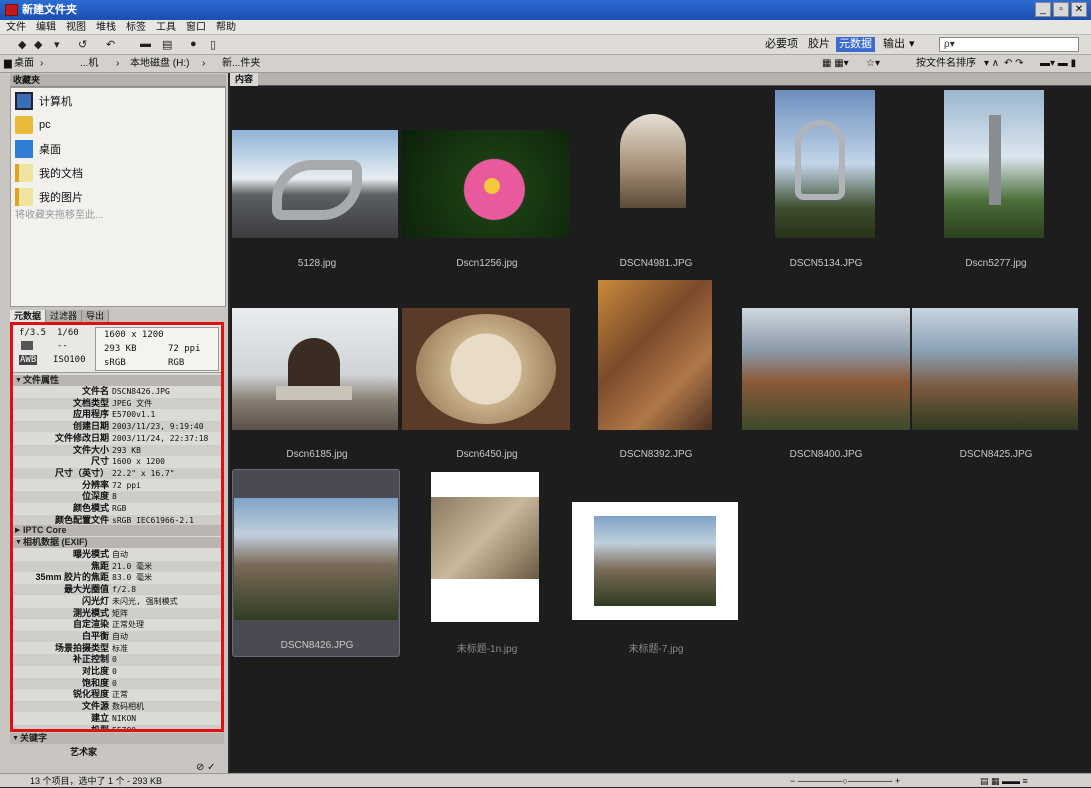  Describe the element at coordinates (138, 461) in the screenshot. I see `metadata-value: 1600 x 1200` at that location.